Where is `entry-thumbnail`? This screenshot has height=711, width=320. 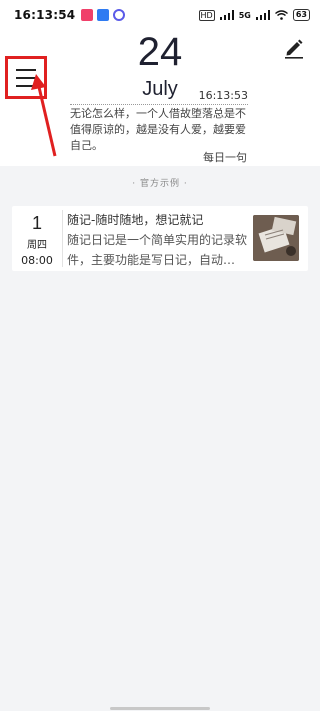
entry-thumbnail is located at coordinates (276, 238).